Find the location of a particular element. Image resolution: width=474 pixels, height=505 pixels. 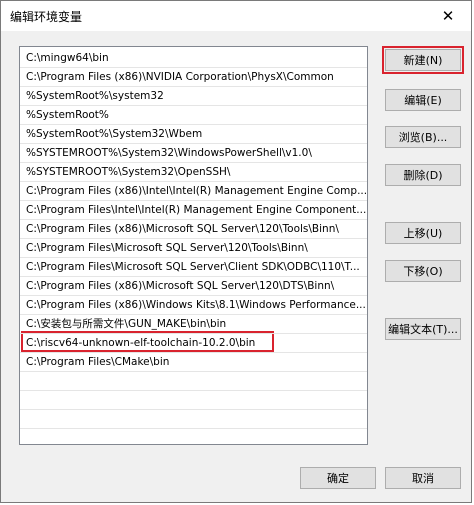

close-icon: ✕ is located at coordinates (448, 16).